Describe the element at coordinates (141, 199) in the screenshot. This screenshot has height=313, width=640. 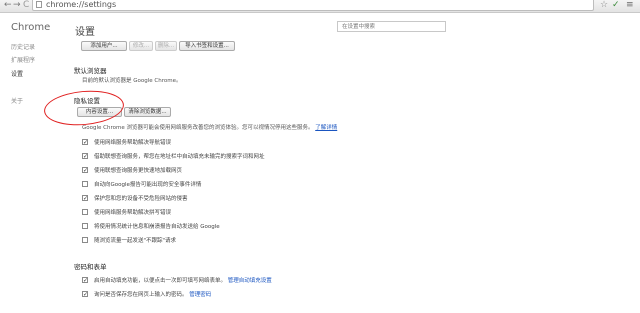
I see `option-label: 保护您和您的设备不受危险网站的侵害` at that location.